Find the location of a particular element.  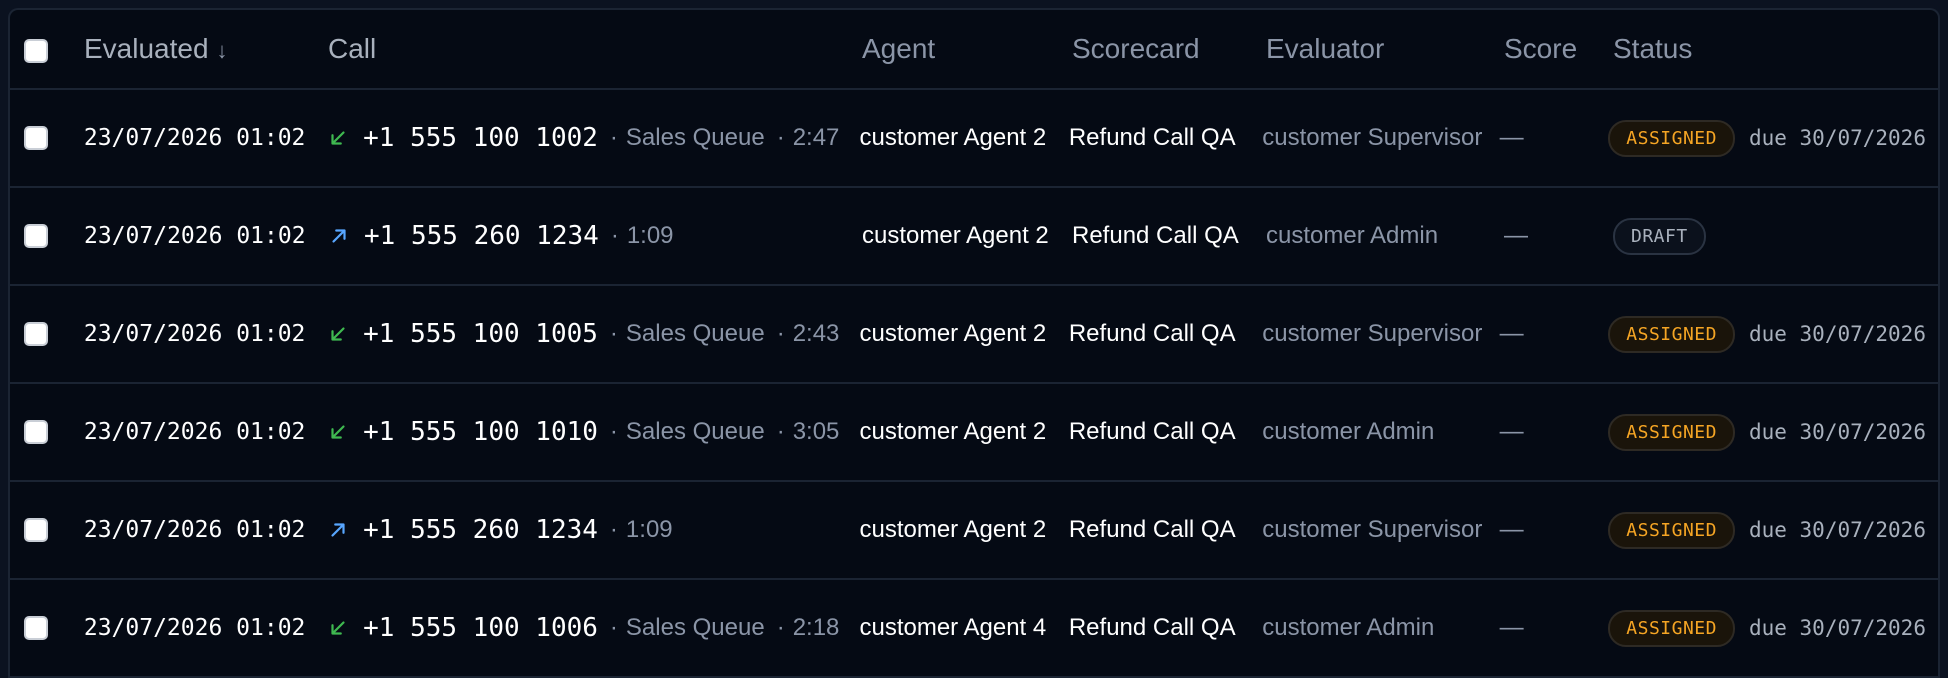

column-header-score: Score is located at coordinates (1558, 49).